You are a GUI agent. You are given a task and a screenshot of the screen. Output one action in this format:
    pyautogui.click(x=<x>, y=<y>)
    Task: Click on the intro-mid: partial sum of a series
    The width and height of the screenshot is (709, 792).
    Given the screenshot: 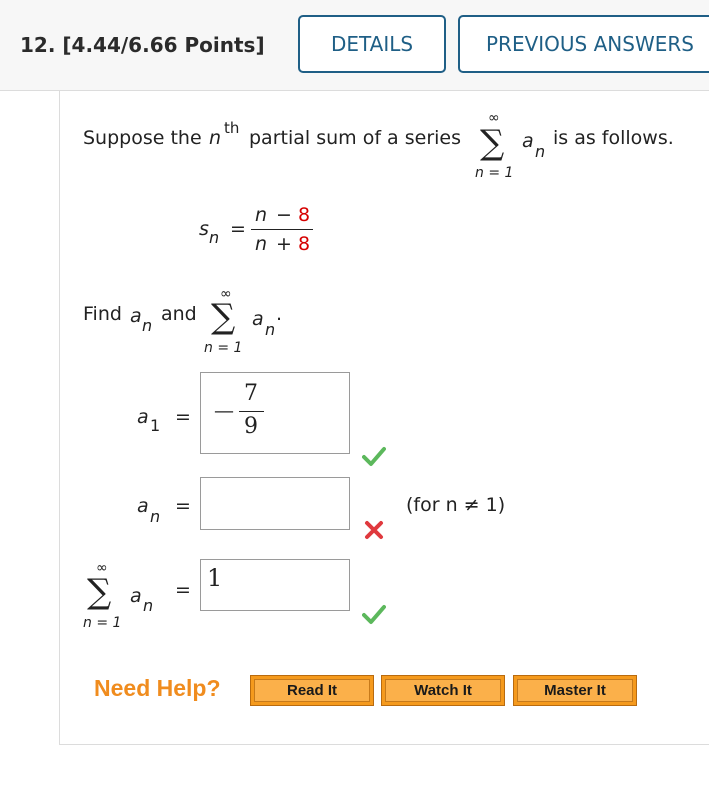 What is the action you would take?
    pyautogui.click(x=355, y=138)
    